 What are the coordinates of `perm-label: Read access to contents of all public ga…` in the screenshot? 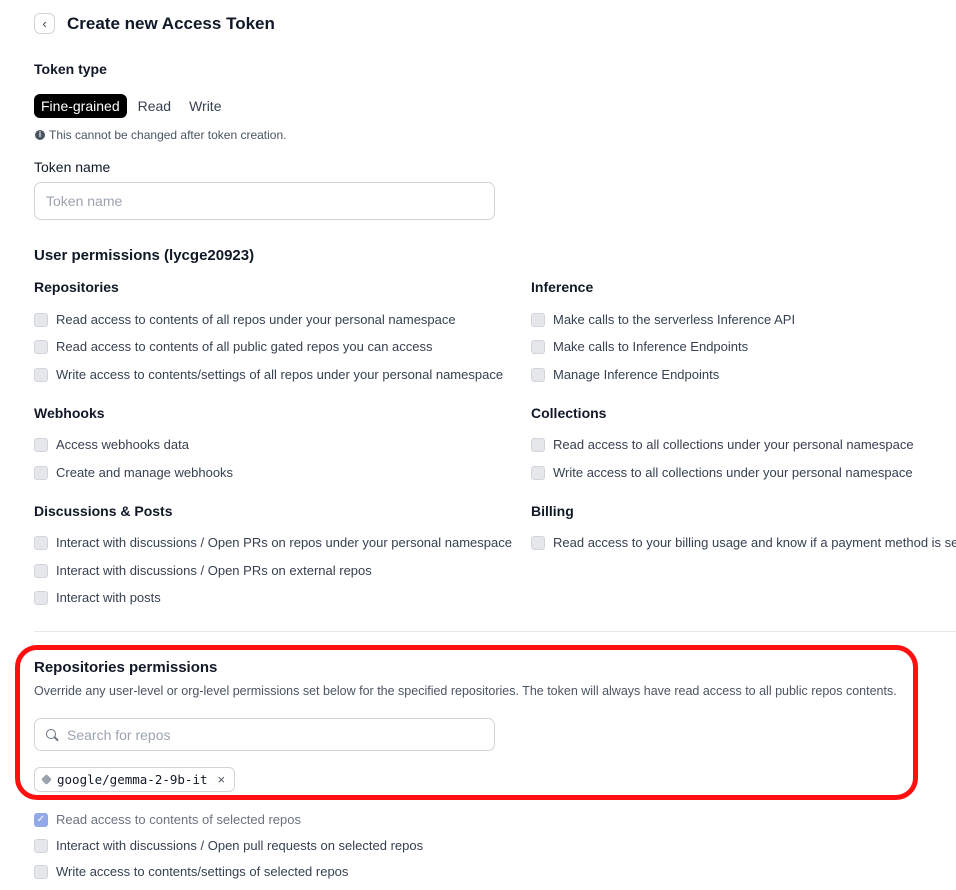 It's located at (244, 346).